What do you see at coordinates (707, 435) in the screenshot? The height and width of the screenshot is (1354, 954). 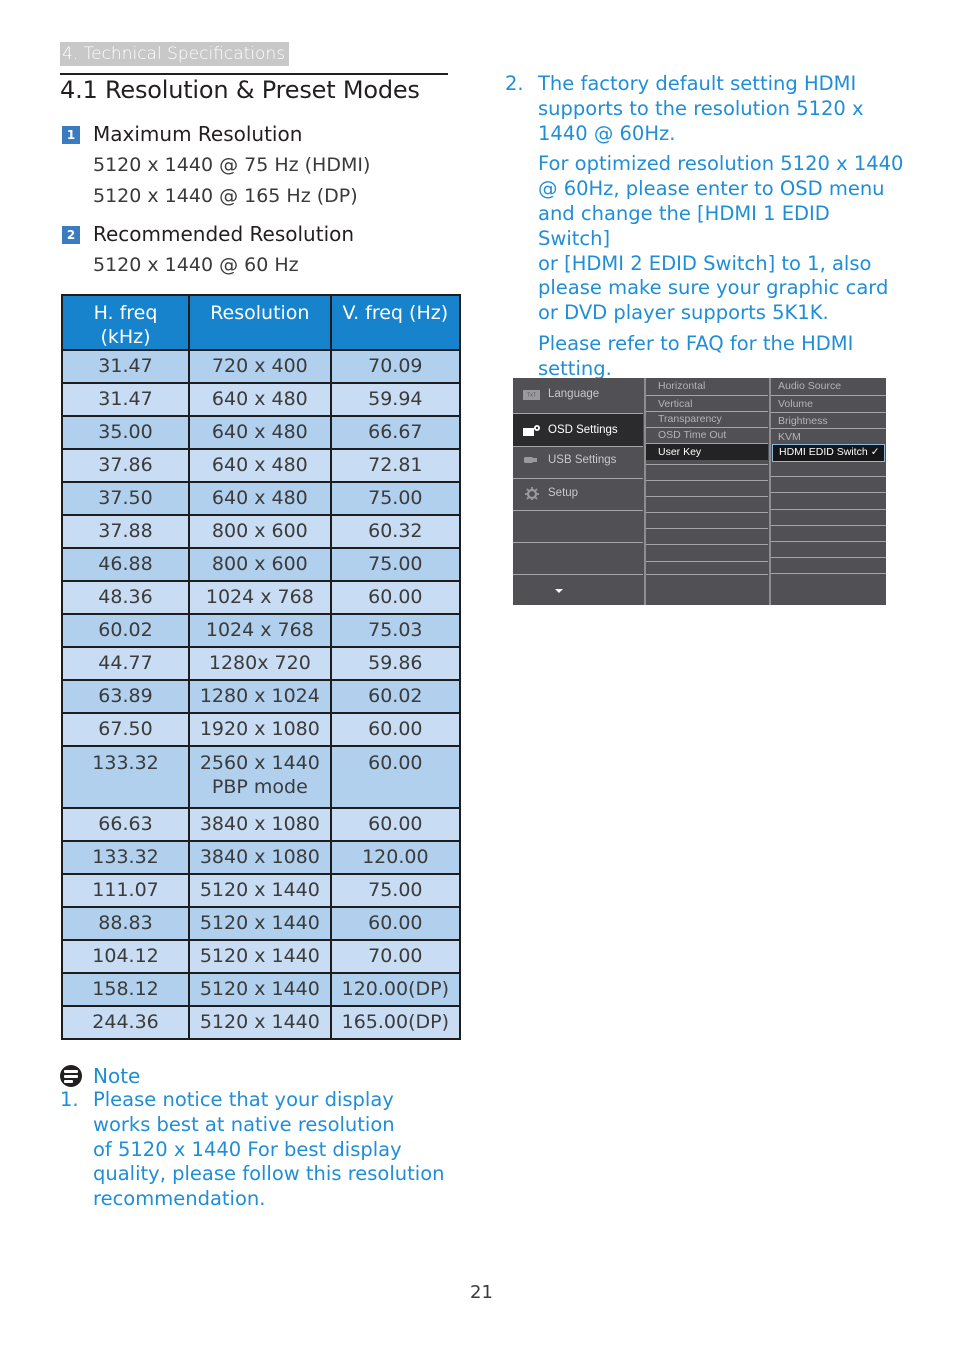 I see `osd-sub-item: OSD Time Out` at bounding box center [707, 435].